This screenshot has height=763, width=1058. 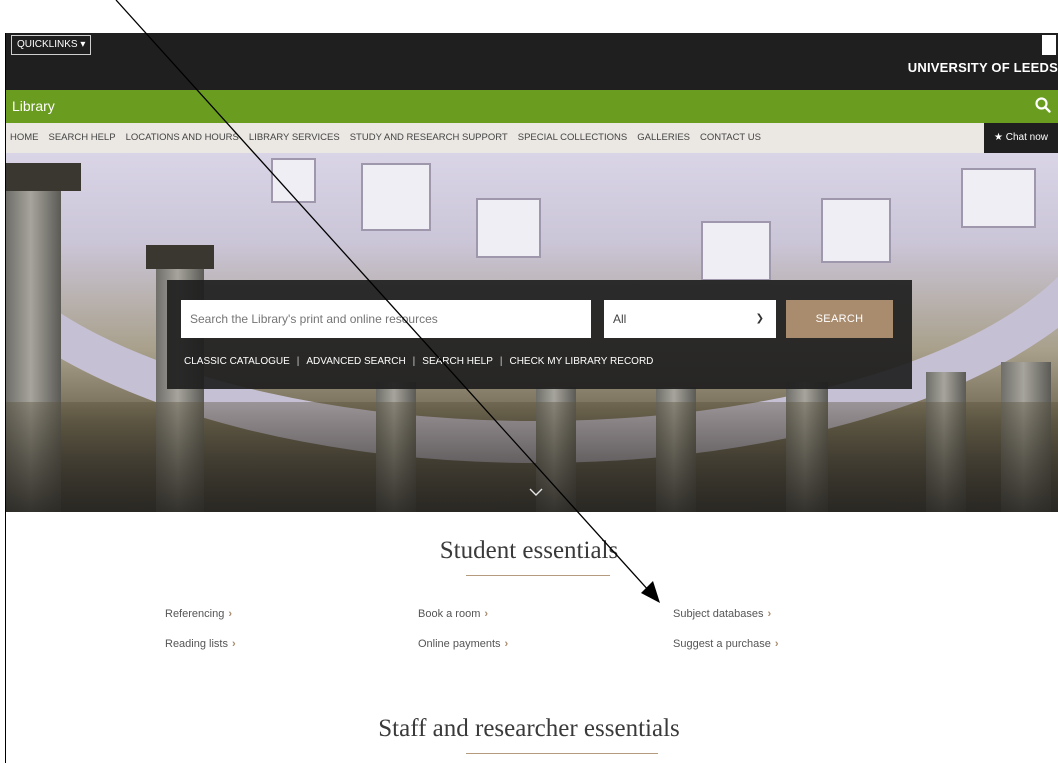 I want to click on nav-item-contact: CONTACT US, so click(x=730, y=137).